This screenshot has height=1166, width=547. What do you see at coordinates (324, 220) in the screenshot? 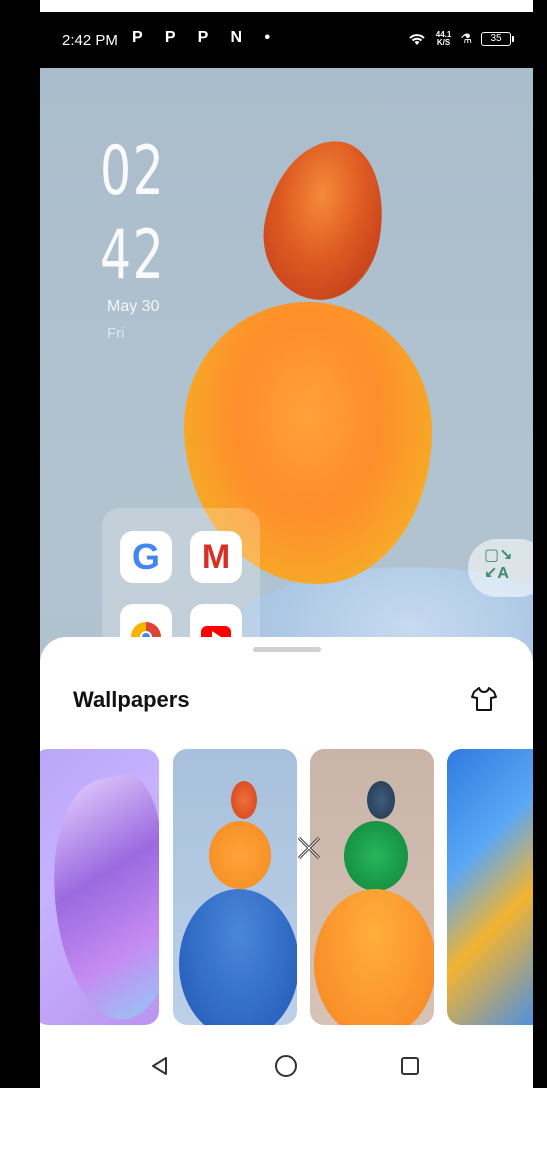
I see `wallpaper-red-pebble` at bounding box center [324, 220].